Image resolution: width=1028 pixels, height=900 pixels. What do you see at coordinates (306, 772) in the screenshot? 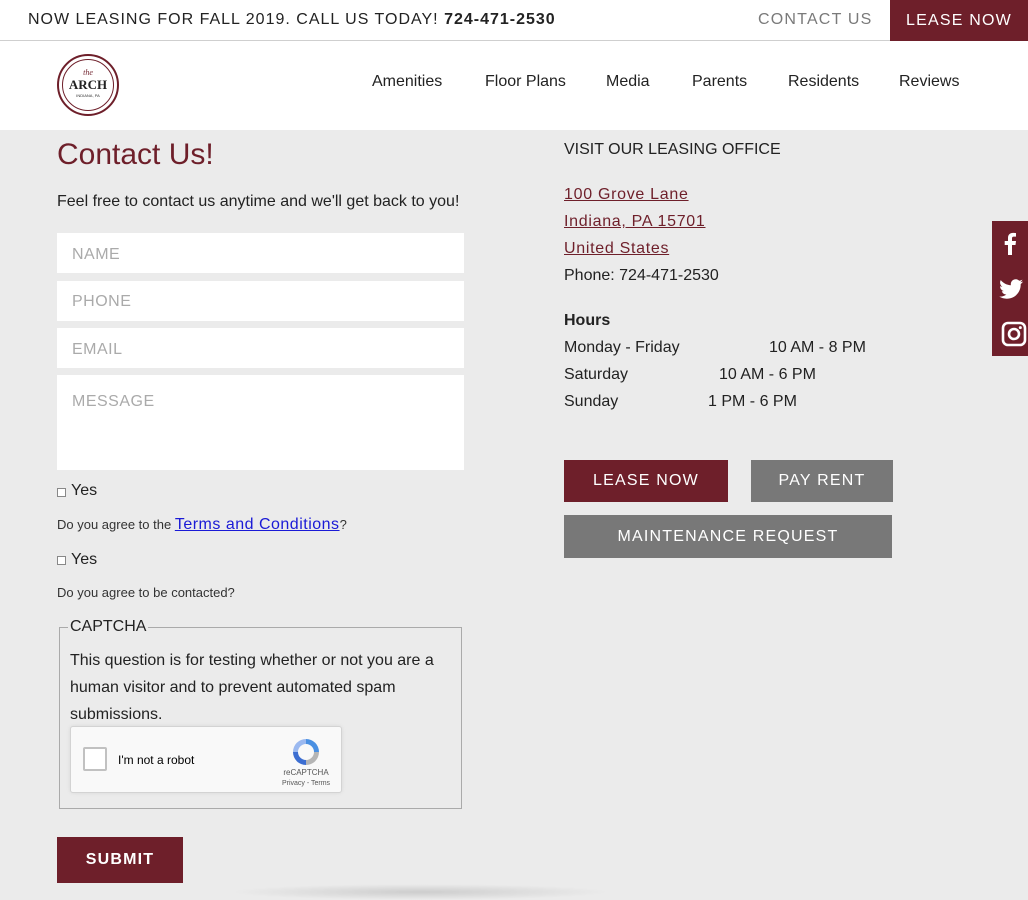
I see `recaptcha-brand: reCAPTCHA` at bounding box center [306, 772].